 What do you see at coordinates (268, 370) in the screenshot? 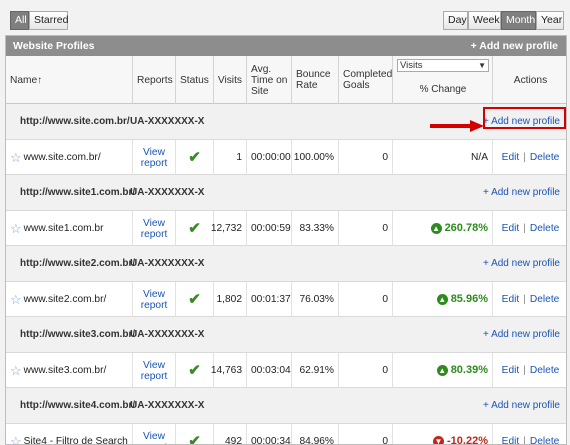
I see `time-cell: 00:03:04` at bounding box center [268, 370].